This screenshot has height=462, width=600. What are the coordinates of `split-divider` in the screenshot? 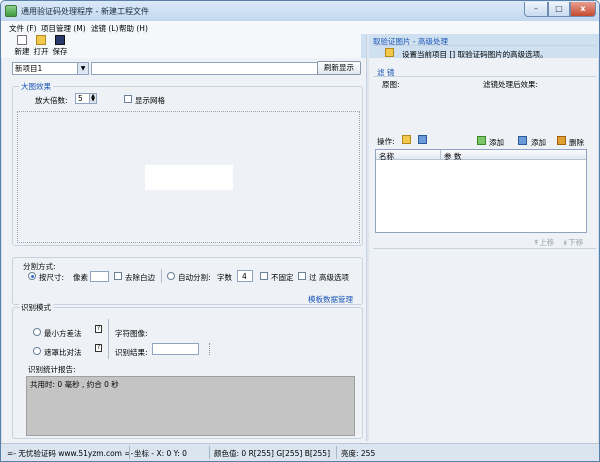 It's located at (161, 276).